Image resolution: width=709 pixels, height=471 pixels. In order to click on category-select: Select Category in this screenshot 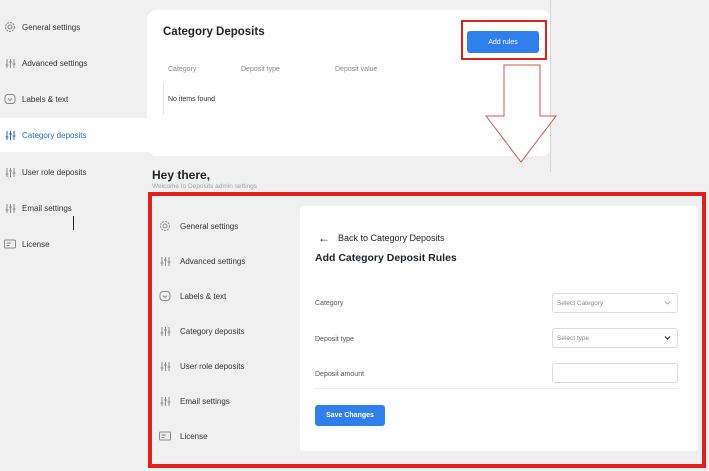, I will do `click(615, 303)`.